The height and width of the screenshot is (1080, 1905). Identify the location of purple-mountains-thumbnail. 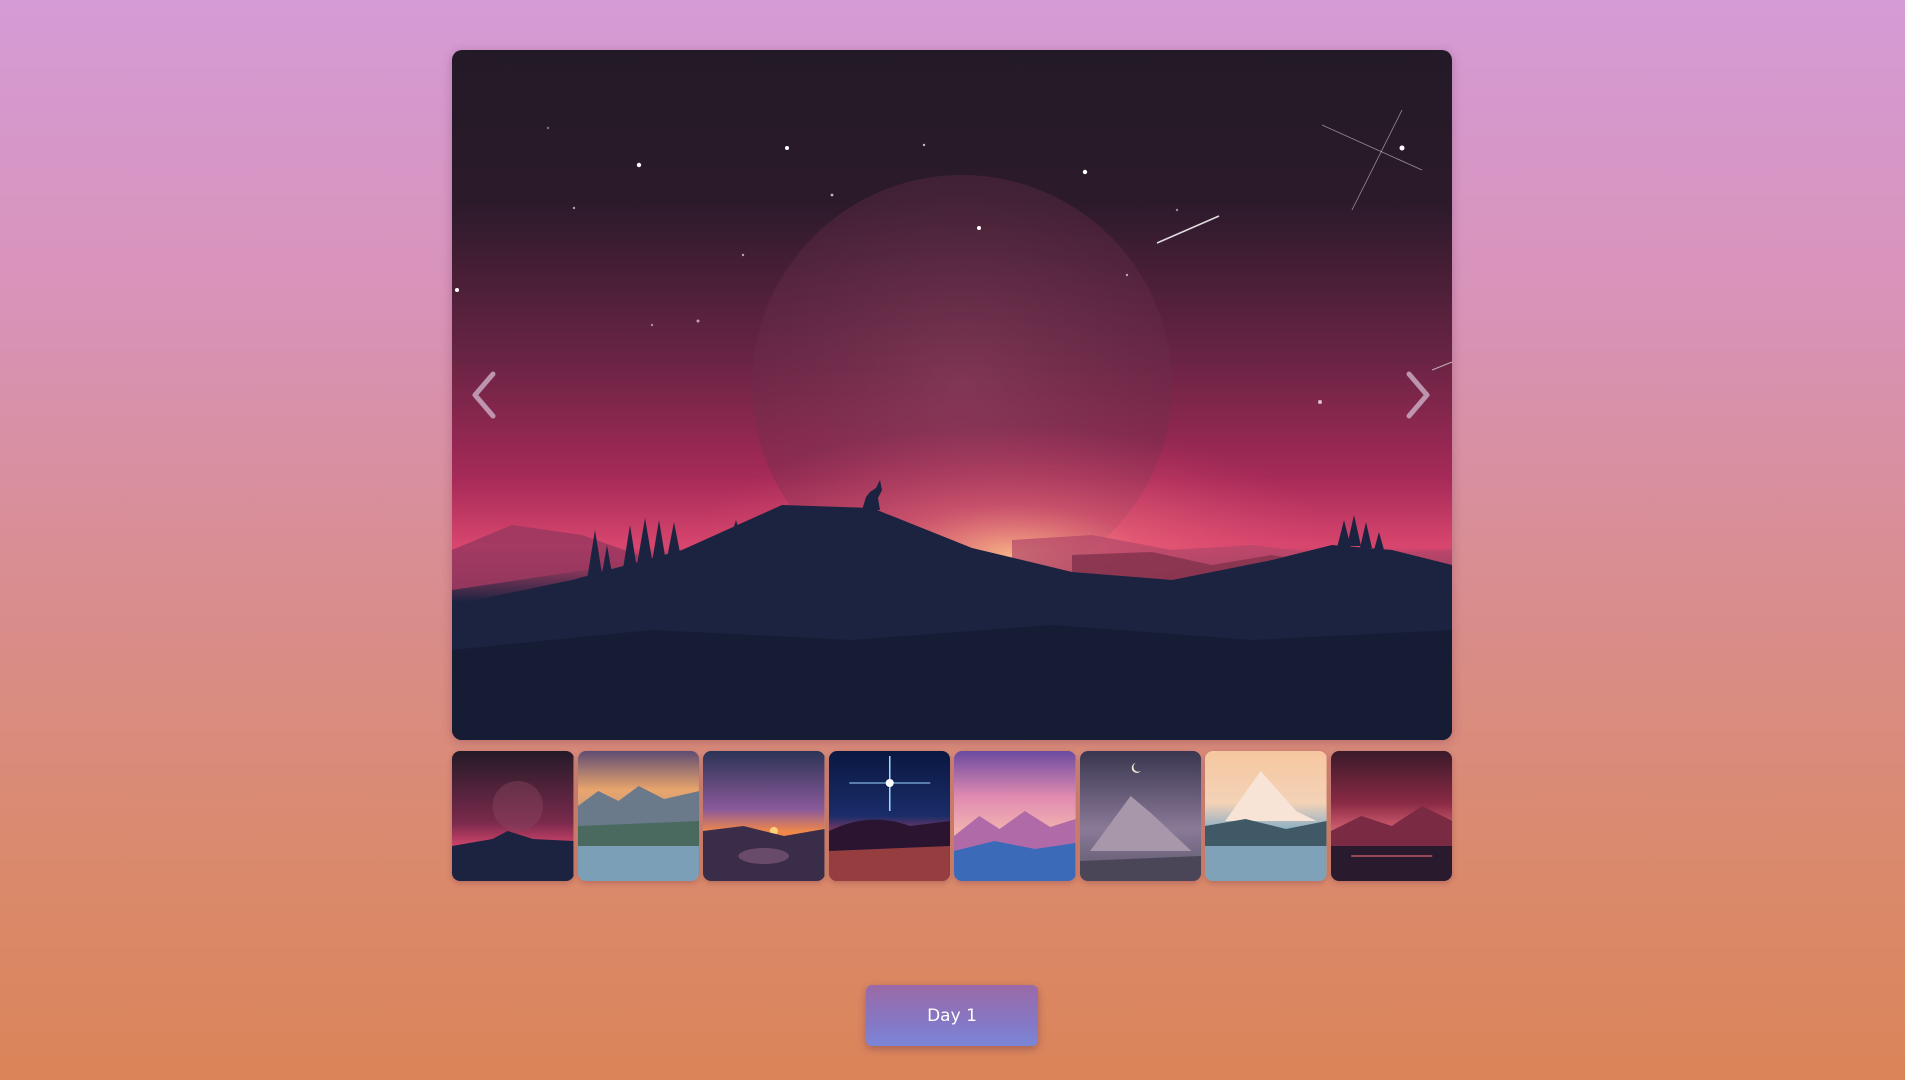
(1015, 816).